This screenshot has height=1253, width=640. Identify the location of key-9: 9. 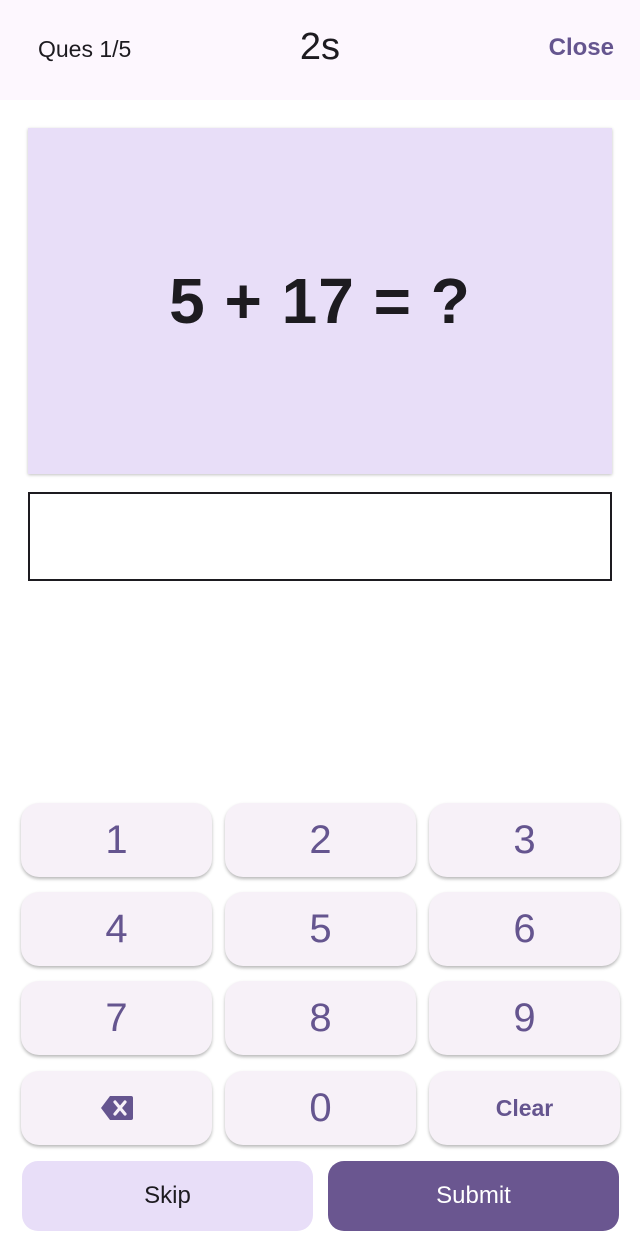
(524, 1018).